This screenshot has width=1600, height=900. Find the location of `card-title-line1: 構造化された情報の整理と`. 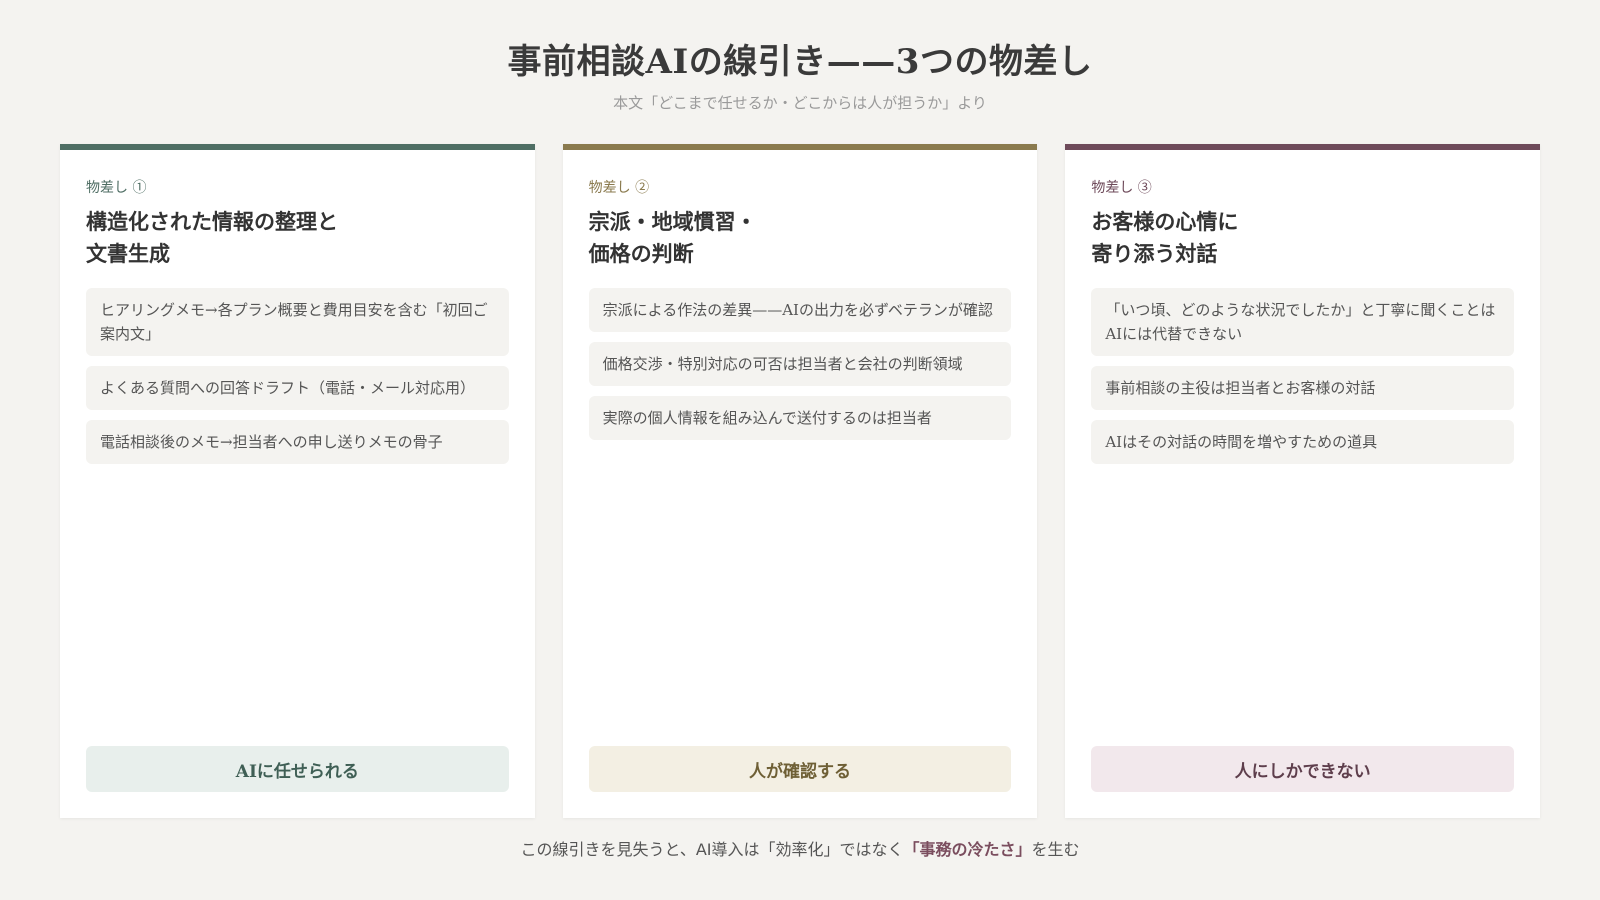

card-title-line1: 構造化された情報の整理と is located at coordinates (212, 221).